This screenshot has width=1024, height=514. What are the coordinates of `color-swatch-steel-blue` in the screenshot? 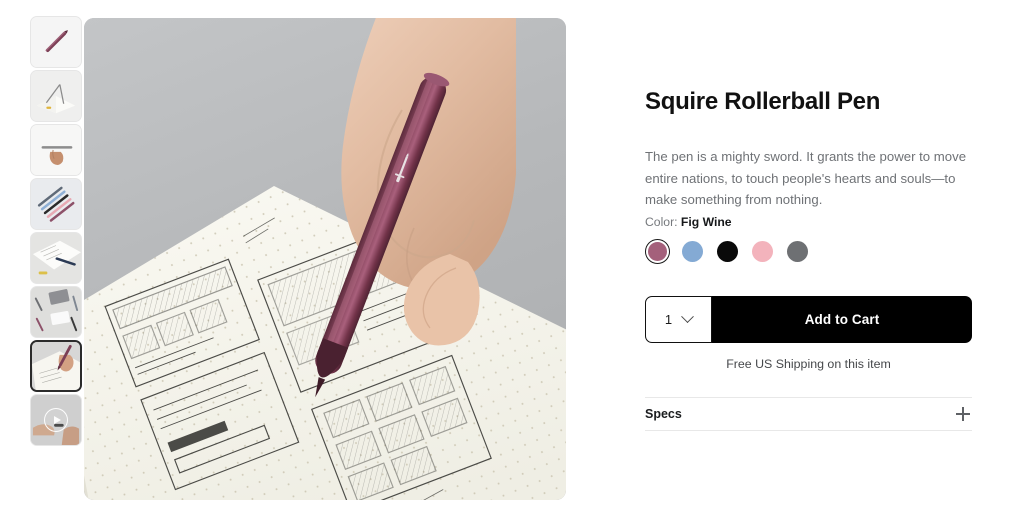 It's located at (692, 251).